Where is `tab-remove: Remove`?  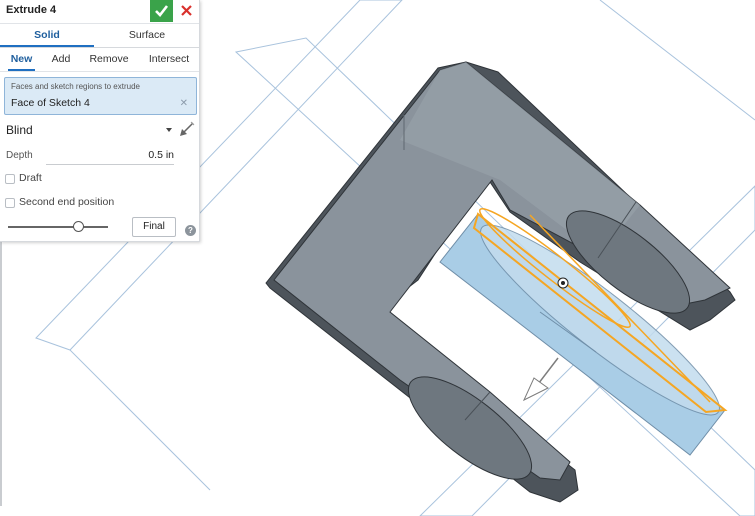 tab-remove: Remove is located at coordinates (109, 59).